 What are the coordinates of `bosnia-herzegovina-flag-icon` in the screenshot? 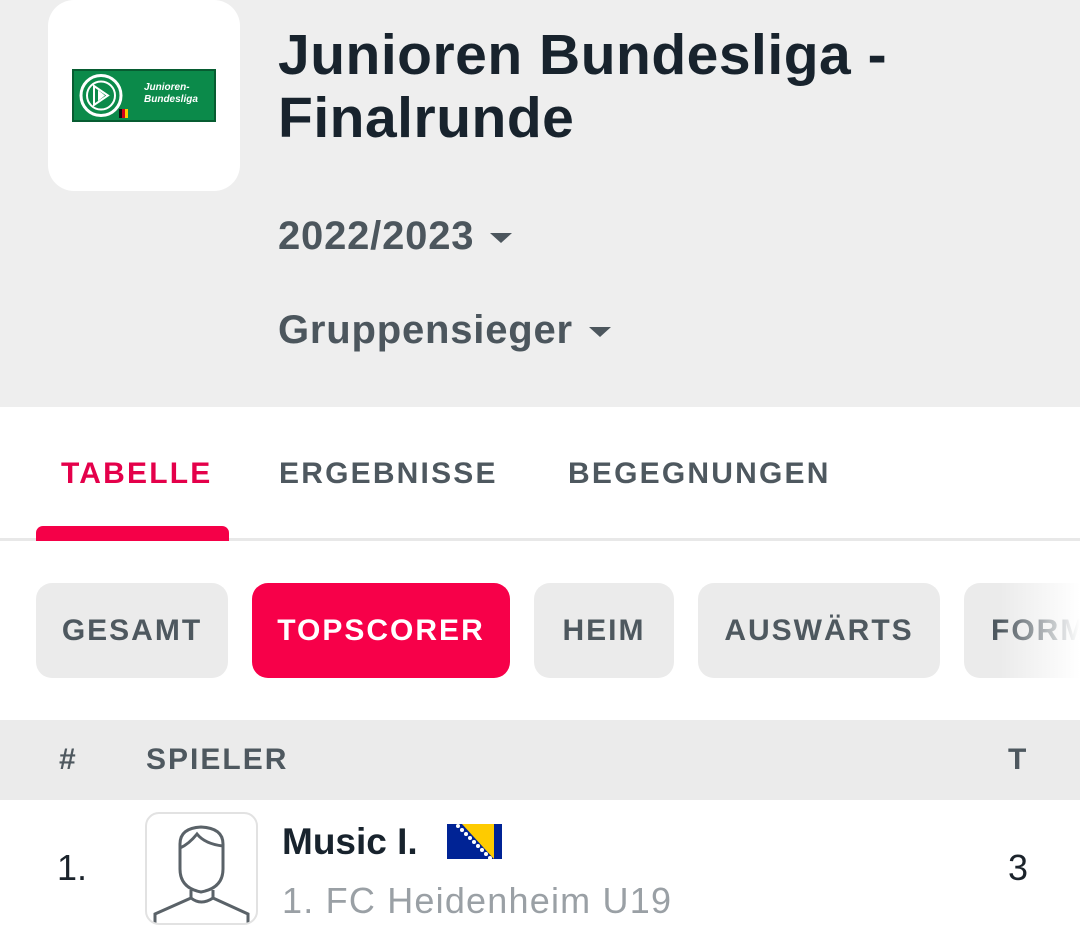 It's located at (474, 841).